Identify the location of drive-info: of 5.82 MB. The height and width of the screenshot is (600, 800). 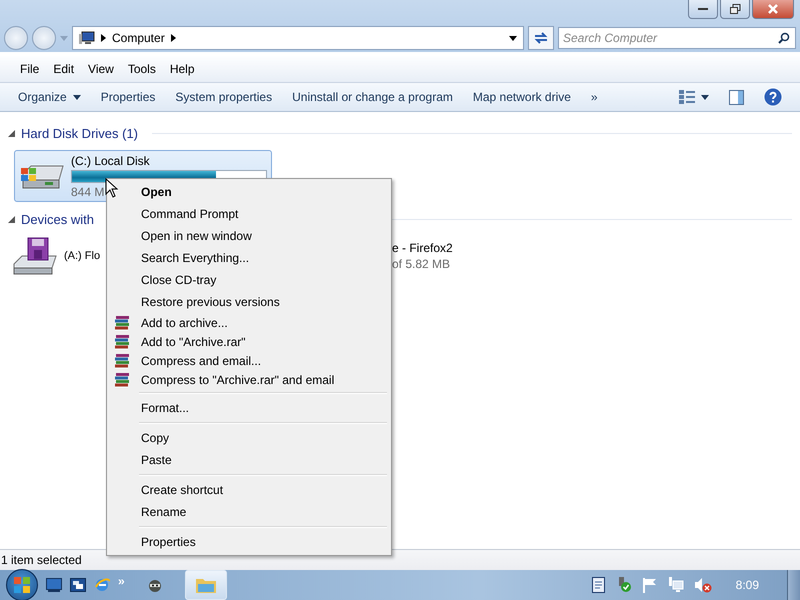
(421, 264).